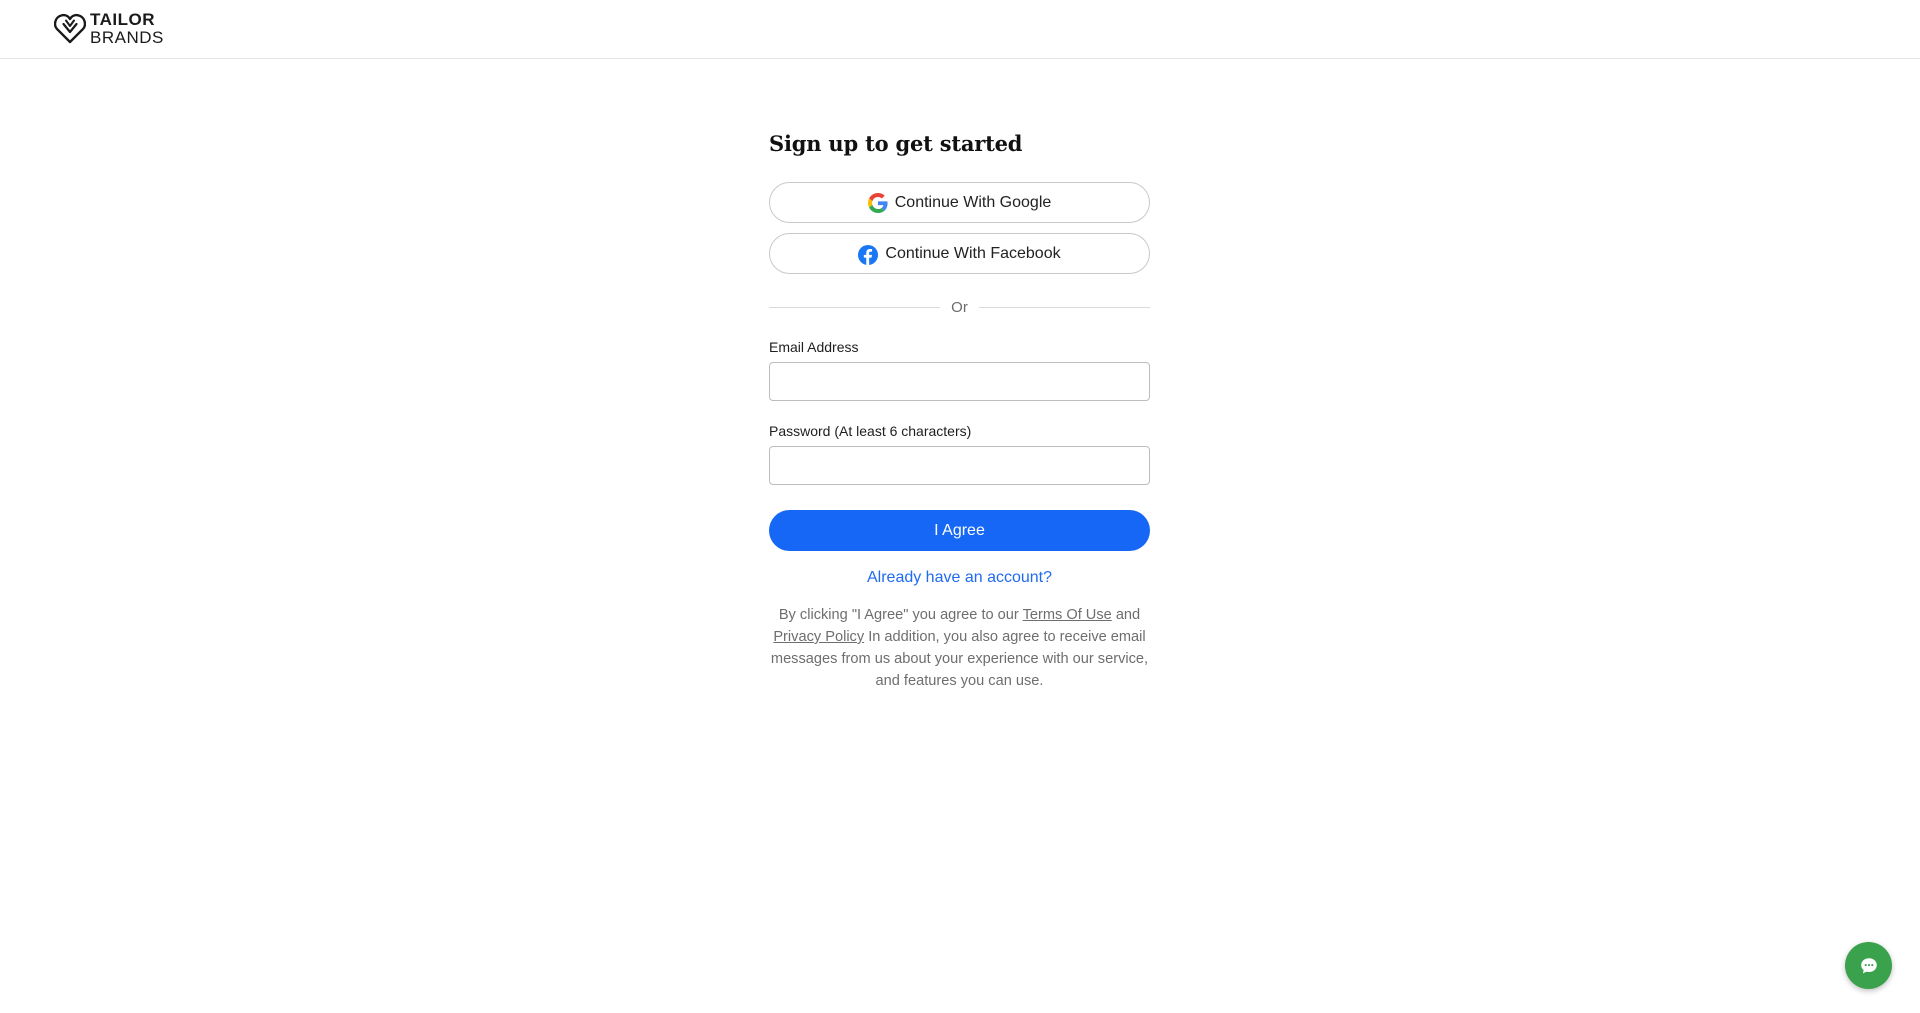 The width and height of the screenshot is (1920, 1013). Describe the element at coordinates (814, 347) in the screenshot. I see `email-label: Email Address` at that location.